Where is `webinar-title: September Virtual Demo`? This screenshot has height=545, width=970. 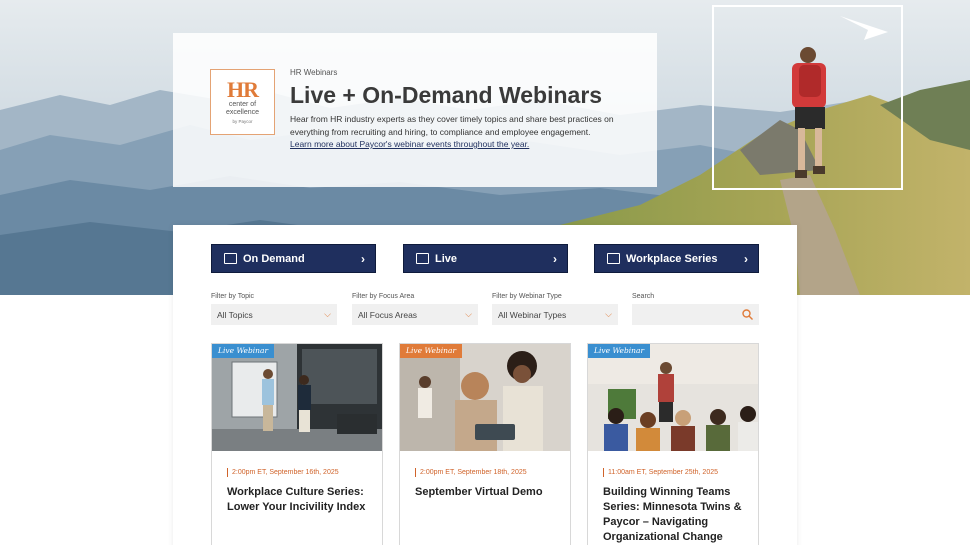
webinar-title: September Virtual Demo is located at coordinates (490, 492).